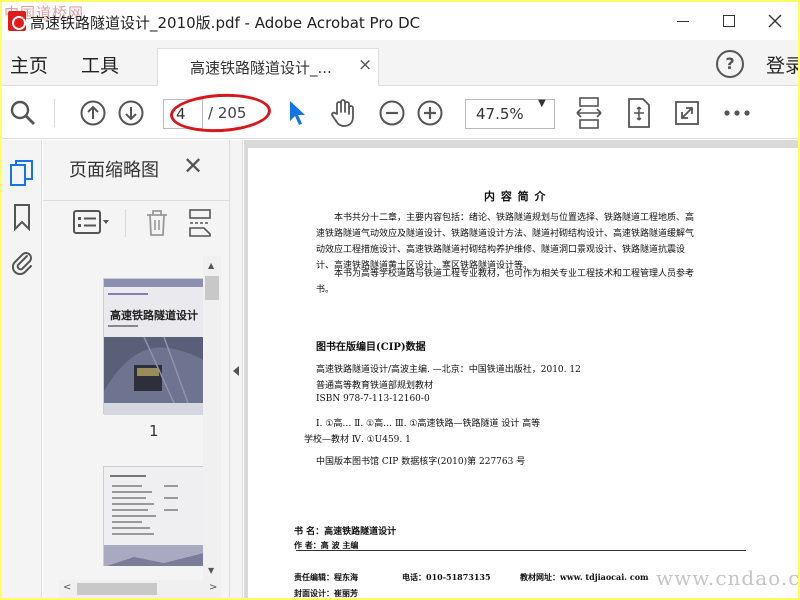 The height and width of the screenshot is (600, 800). I want to click on thumbnail-list: 高速铁路隧道设计 1, so click(139, 411).